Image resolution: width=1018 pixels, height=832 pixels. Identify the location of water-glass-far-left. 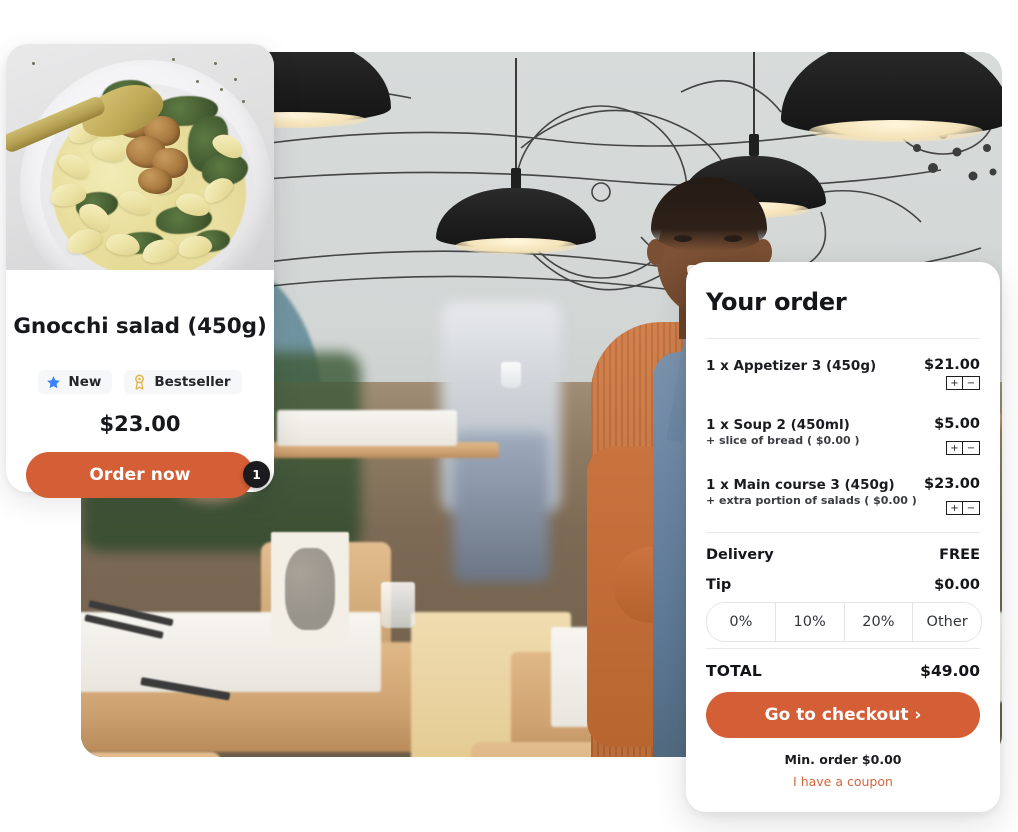
(511, 375).